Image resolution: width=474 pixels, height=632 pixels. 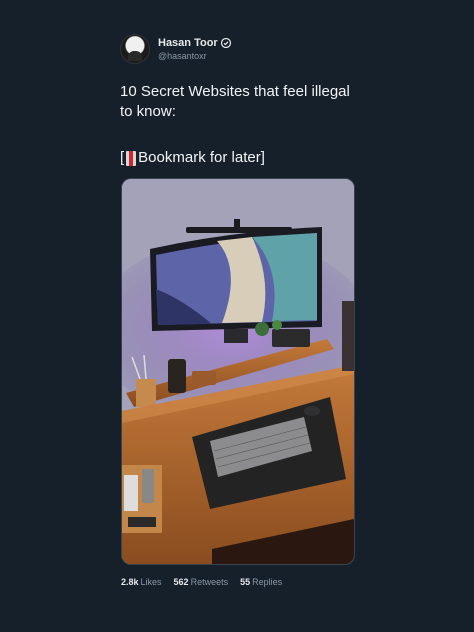 What do you see at coordinates (151, 582) in the screenshot?
I see `likes-label: Likes` at bounding box center [151, 582].